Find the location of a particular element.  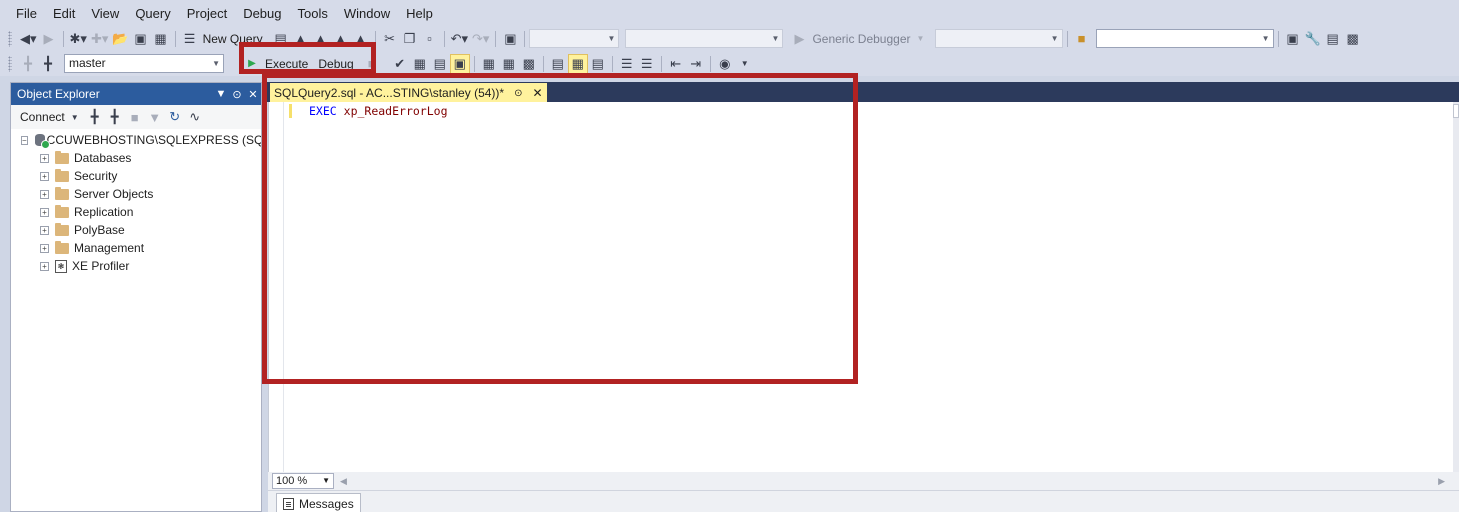

menu-file: File is located at coordinates (26, 13).